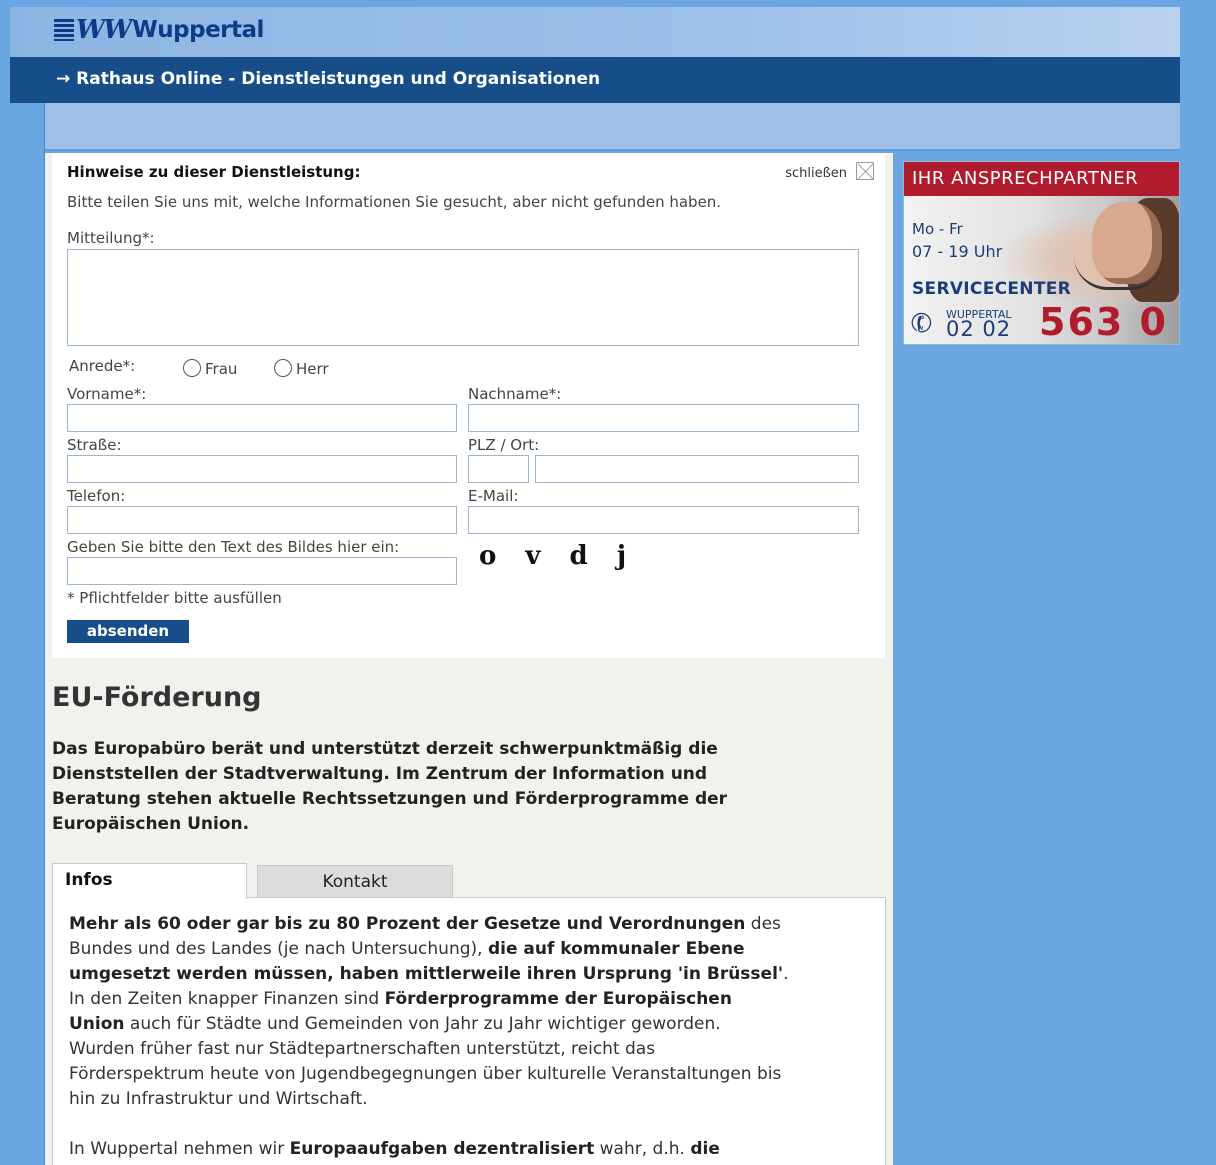  I want to click on radio-frau, so click(192, 368).